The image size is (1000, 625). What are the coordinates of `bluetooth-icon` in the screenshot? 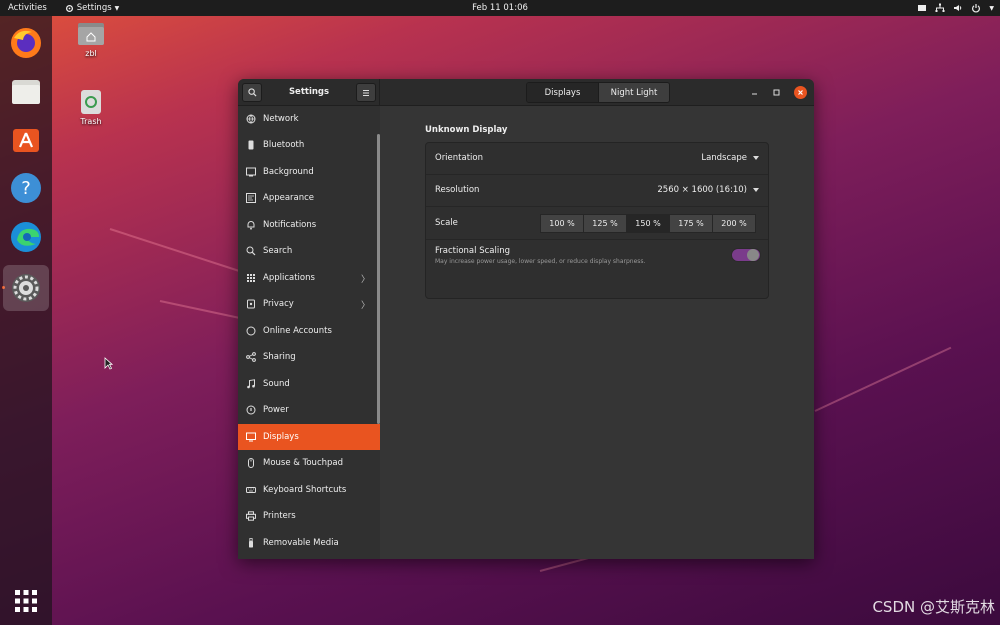 It's located at (251, 145).